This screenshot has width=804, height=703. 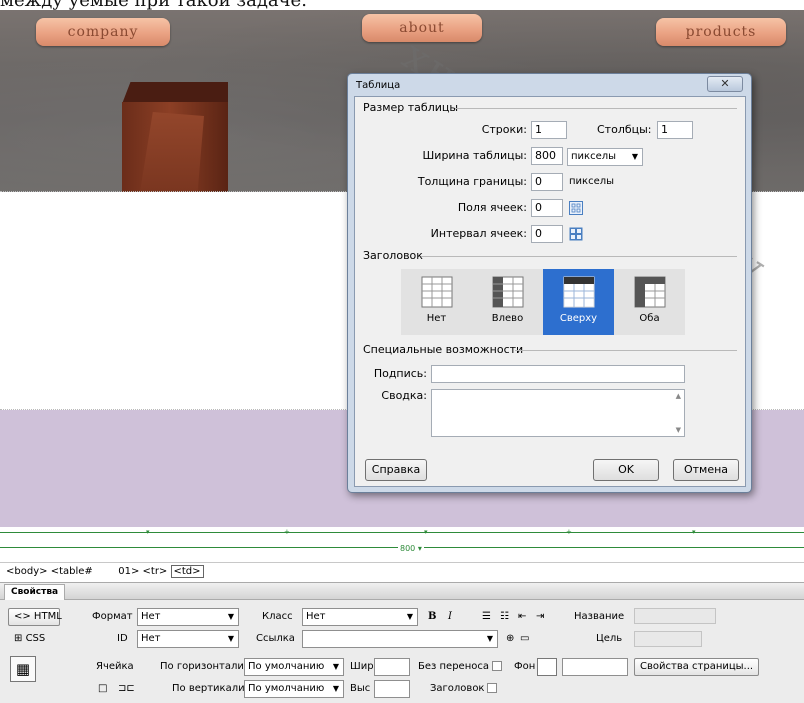 I want to click on vertical-label: По вертикали, so click(x=208, y=688).